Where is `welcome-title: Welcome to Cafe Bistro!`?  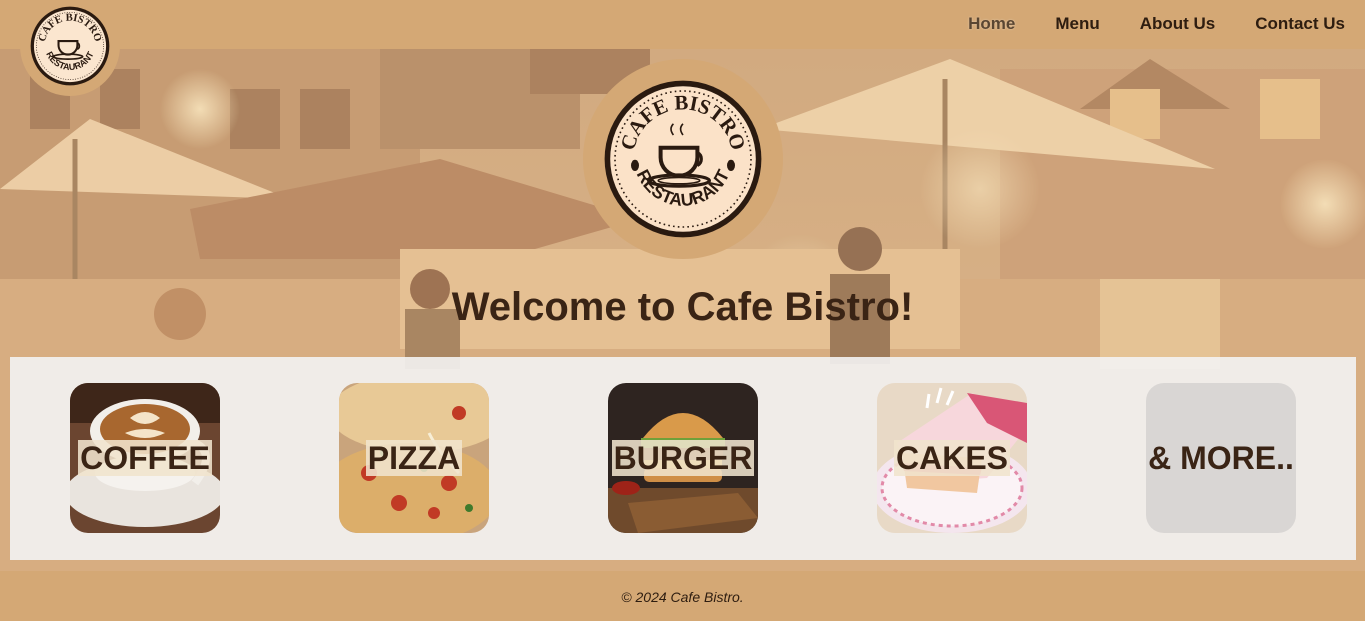
welcome-title: Welcome to Cafe Bistro! is located at coordinates (682, 307).